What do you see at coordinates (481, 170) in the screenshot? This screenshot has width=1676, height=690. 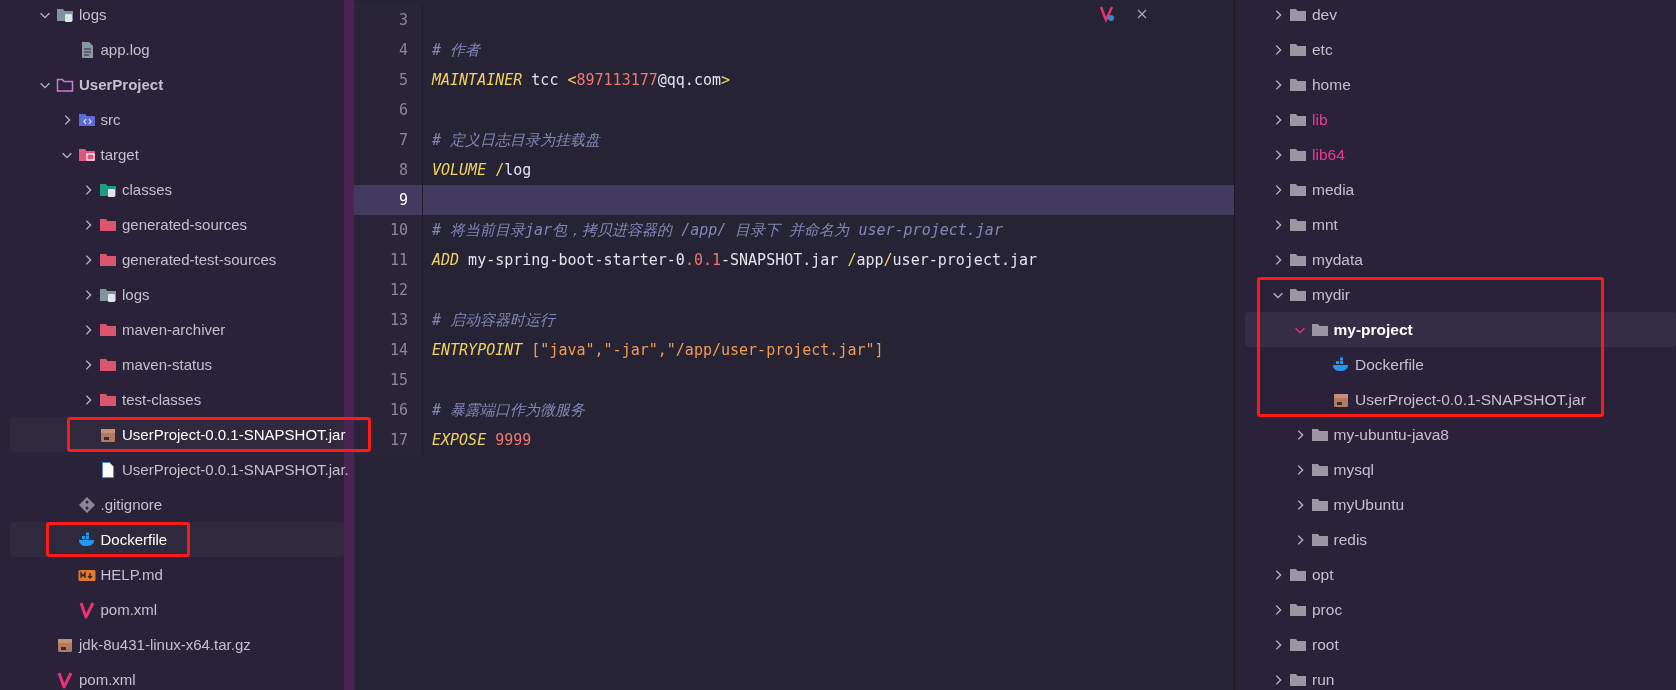 I see `code-line: VOLUME /log` at bounding box center [481, 170].